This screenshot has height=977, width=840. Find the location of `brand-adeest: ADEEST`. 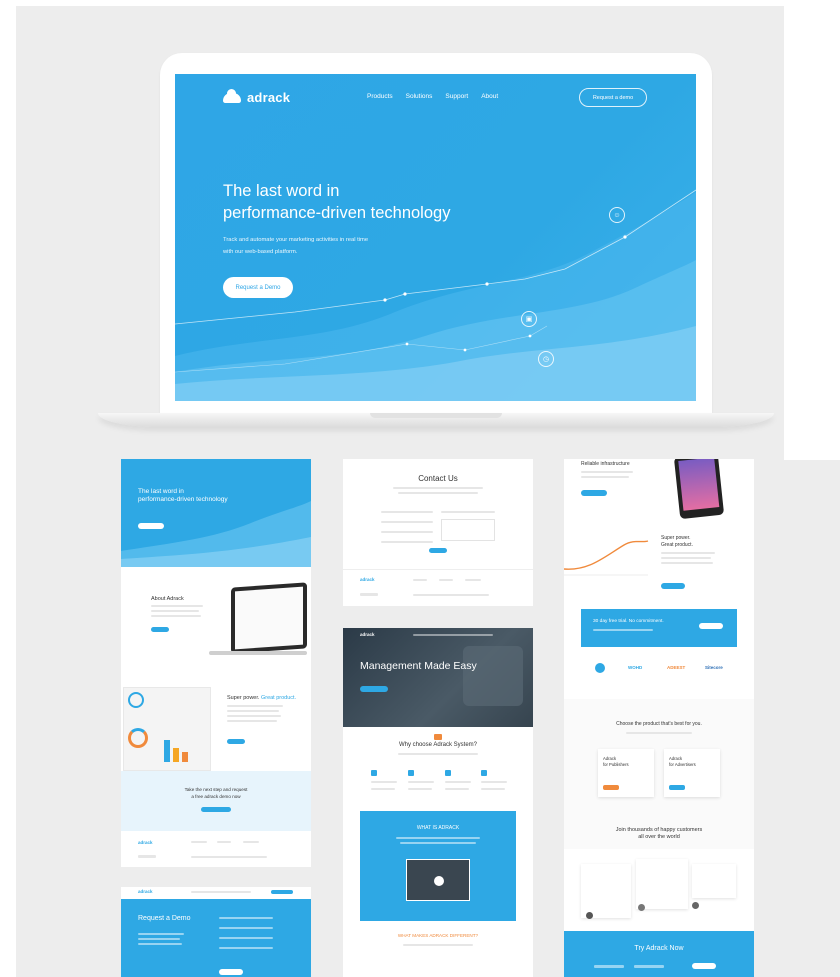

brand-adeest: ADEEST is located at coordinates (676, 667).